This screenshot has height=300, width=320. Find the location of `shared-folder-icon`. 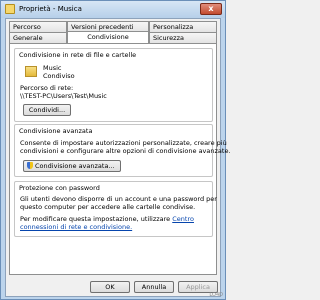

shared-folder-icon is located at coordinates (31, 71).